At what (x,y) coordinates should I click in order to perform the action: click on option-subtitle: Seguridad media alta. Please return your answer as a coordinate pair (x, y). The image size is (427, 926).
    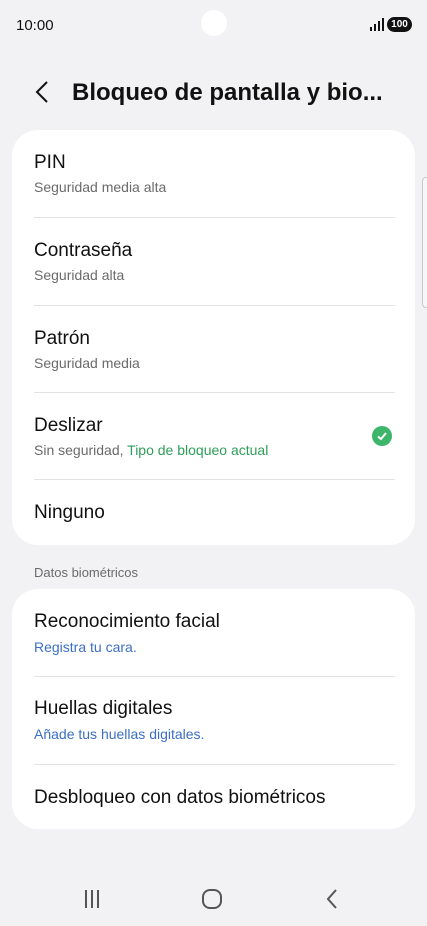
    Looking at the image, I should click on (100, 187).